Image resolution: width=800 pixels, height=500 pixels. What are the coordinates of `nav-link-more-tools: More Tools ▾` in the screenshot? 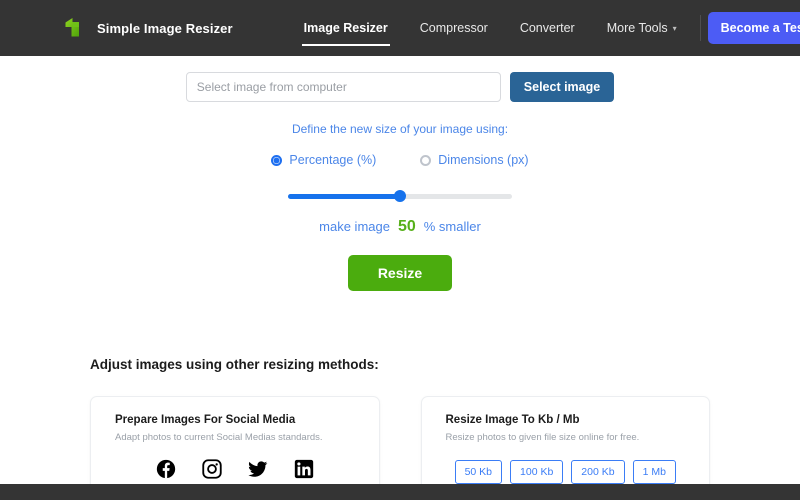 It's located at (642, 28).